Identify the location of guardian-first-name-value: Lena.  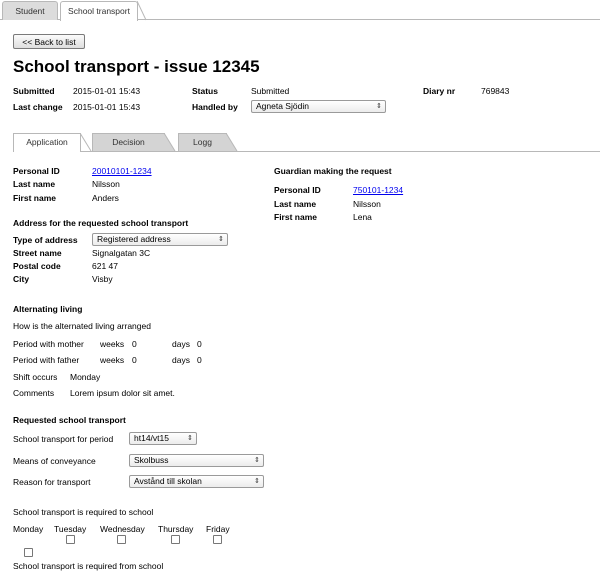
(362, 217).